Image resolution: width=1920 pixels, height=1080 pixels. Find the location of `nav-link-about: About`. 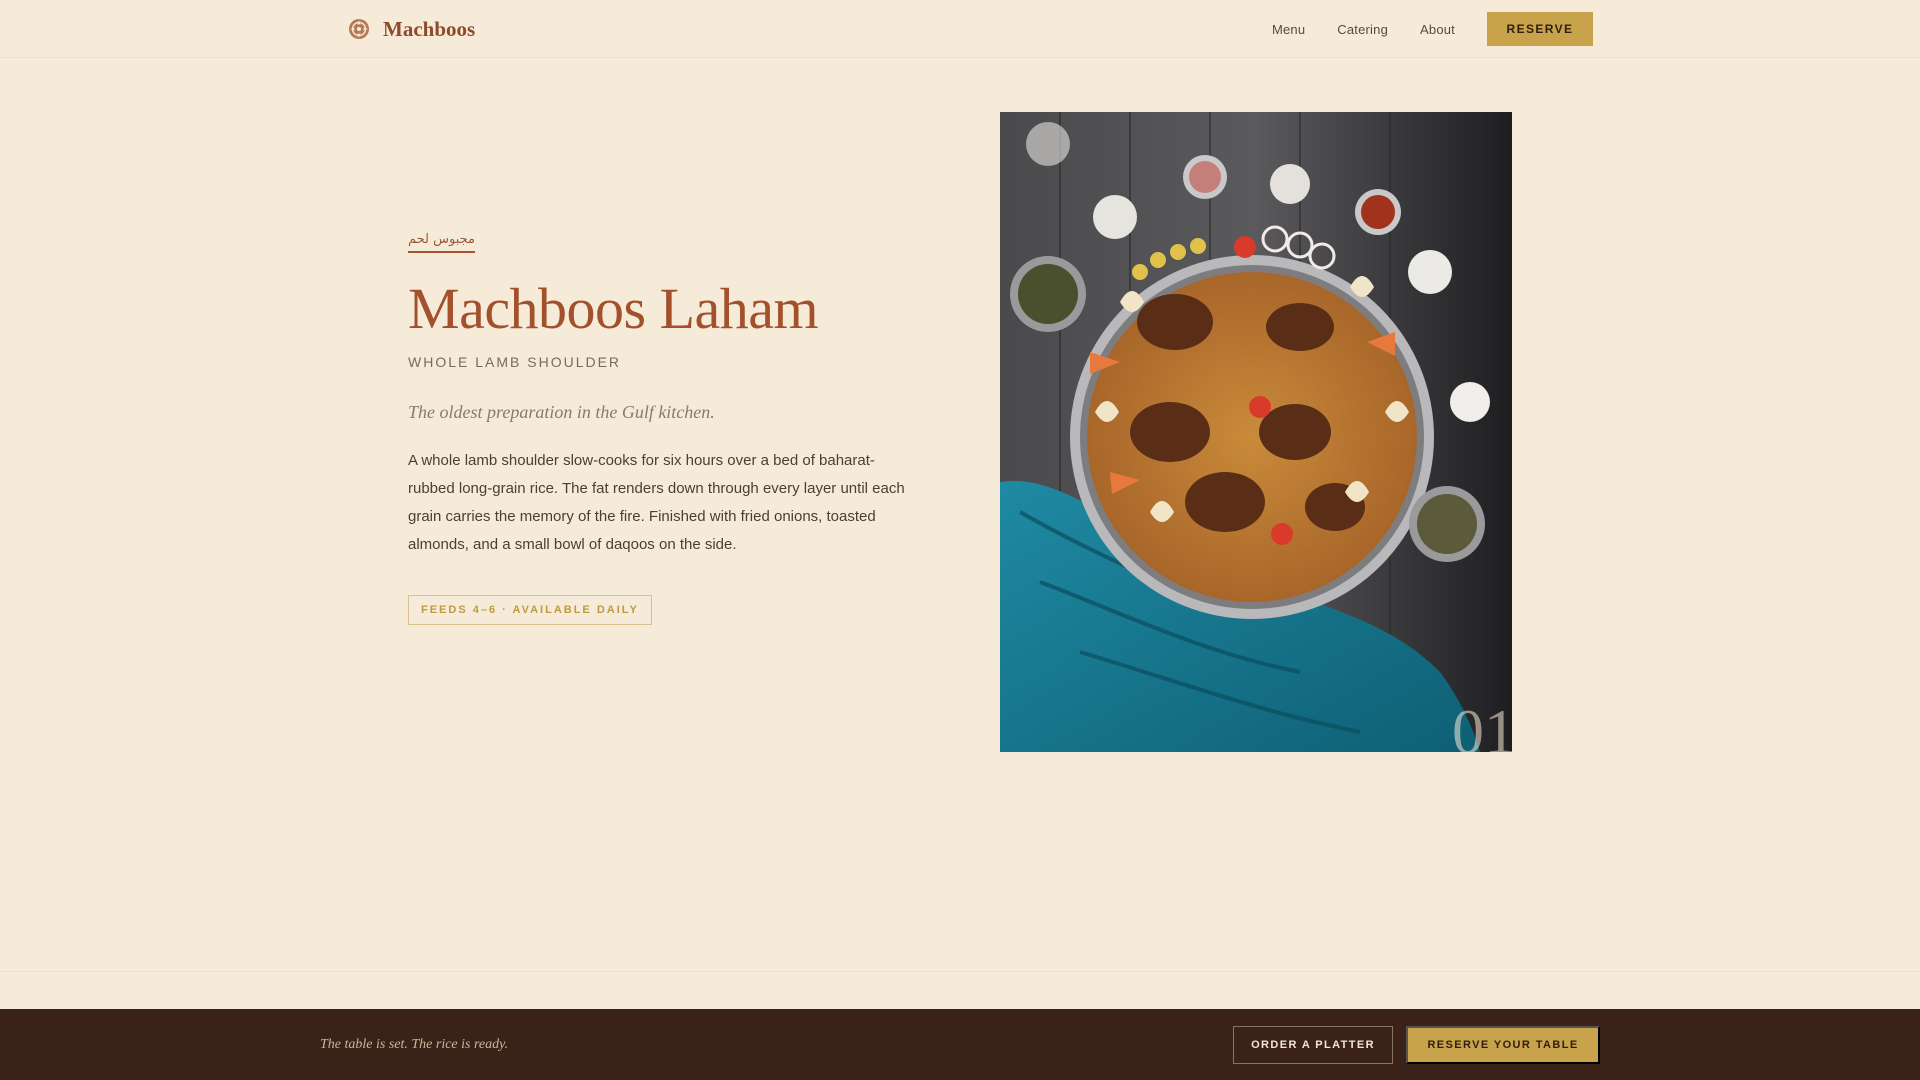

nav-link-about: About is located at coordinates (1437, 29).